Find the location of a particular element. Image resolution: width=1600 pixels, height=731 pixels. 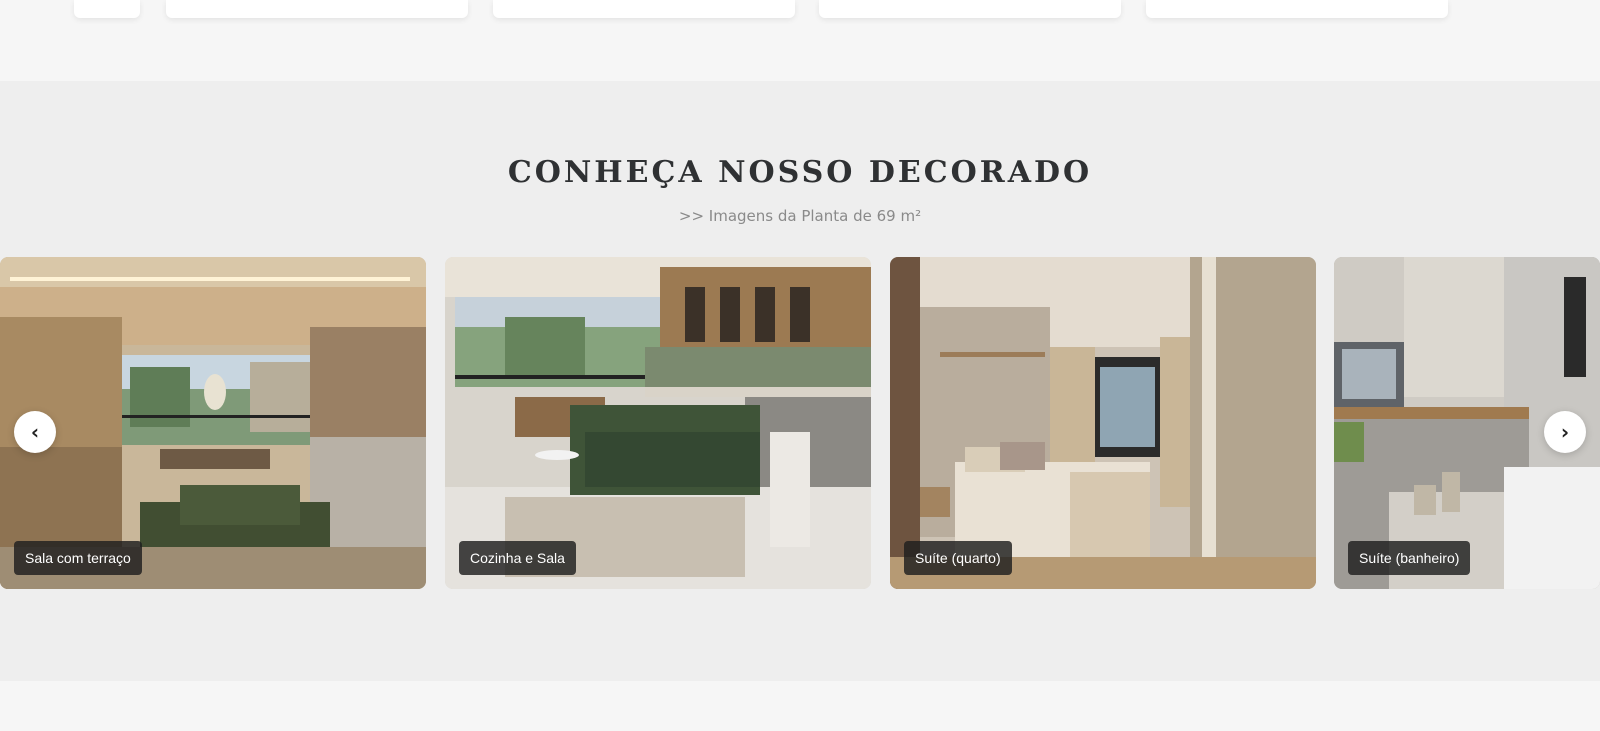

chevron-left-icon: ‹ is located at coordinates (35, 432).